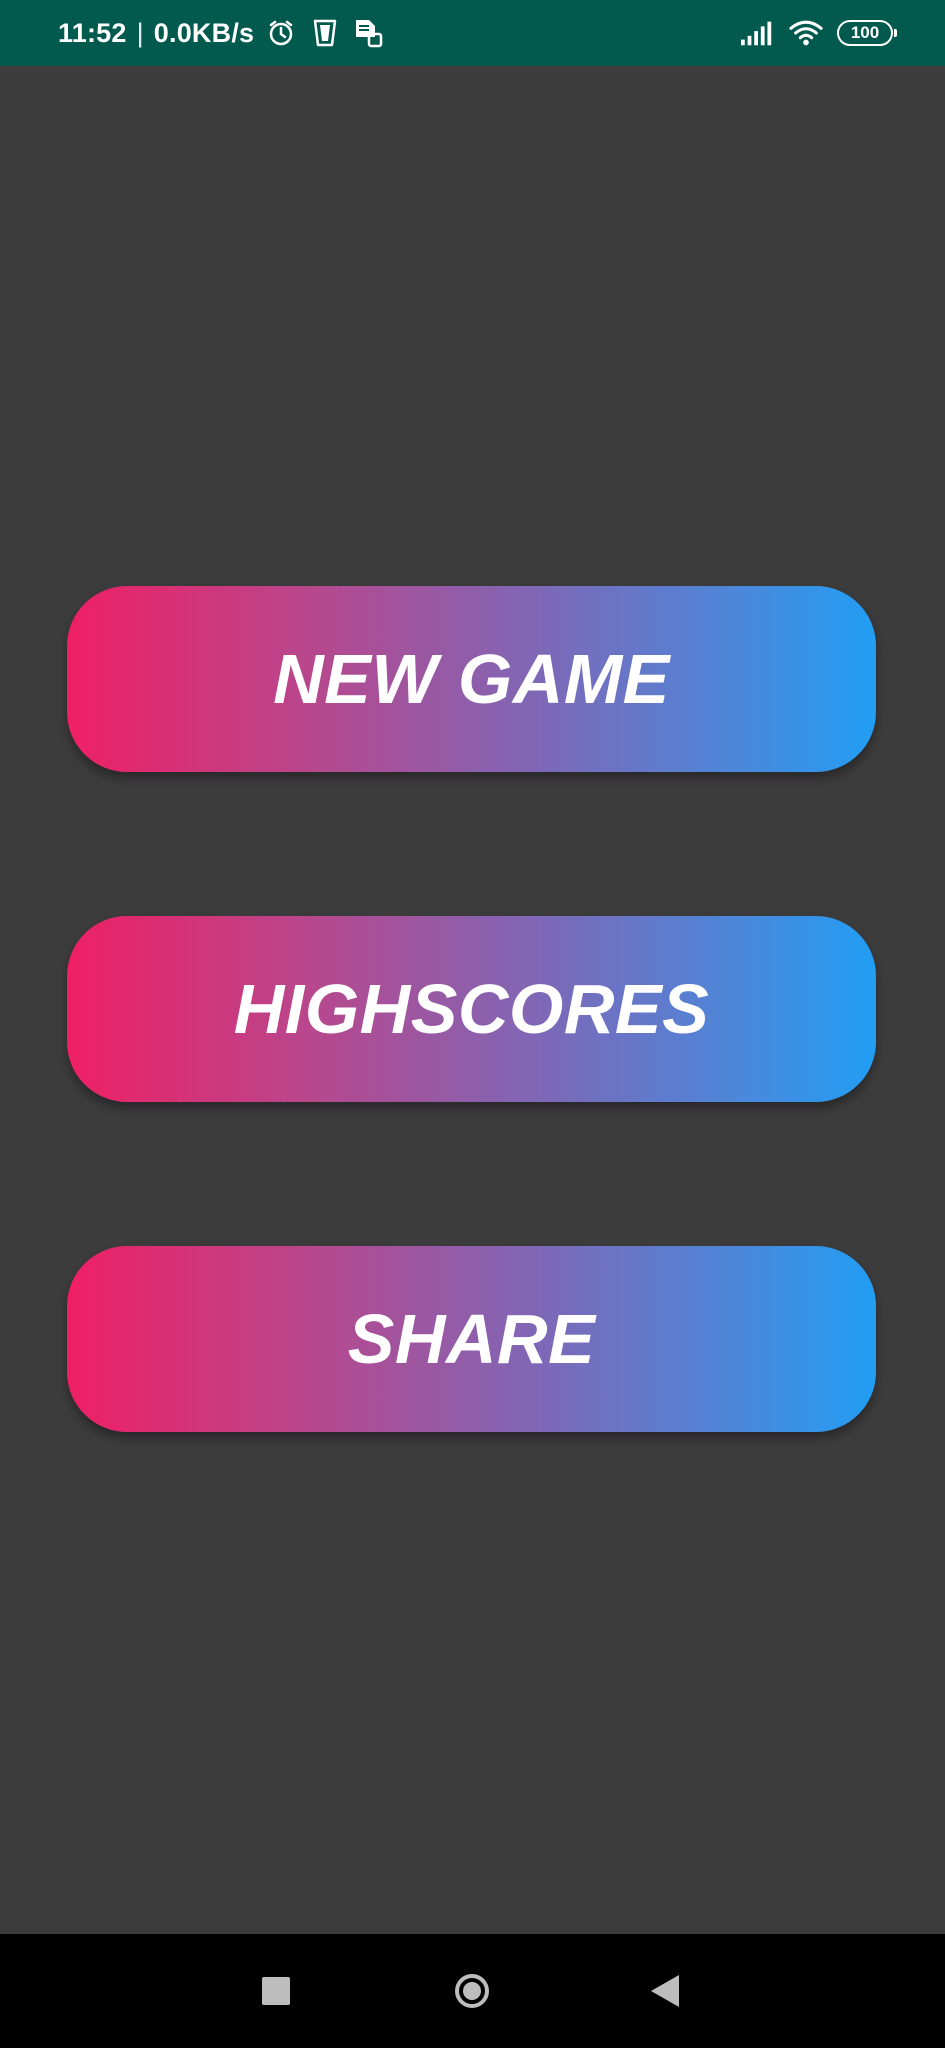  Describe the element at coordinates (758, 33) in the screenshot. I see `signal-icon` at that location.